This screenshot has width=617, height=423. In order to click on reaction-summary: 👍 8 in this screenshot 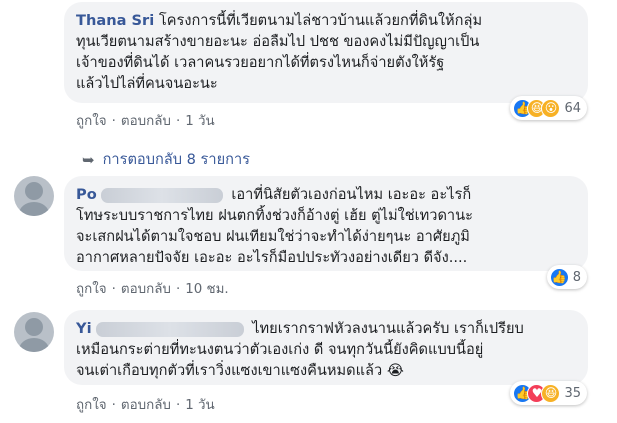, I will do `click(566, 277)`.